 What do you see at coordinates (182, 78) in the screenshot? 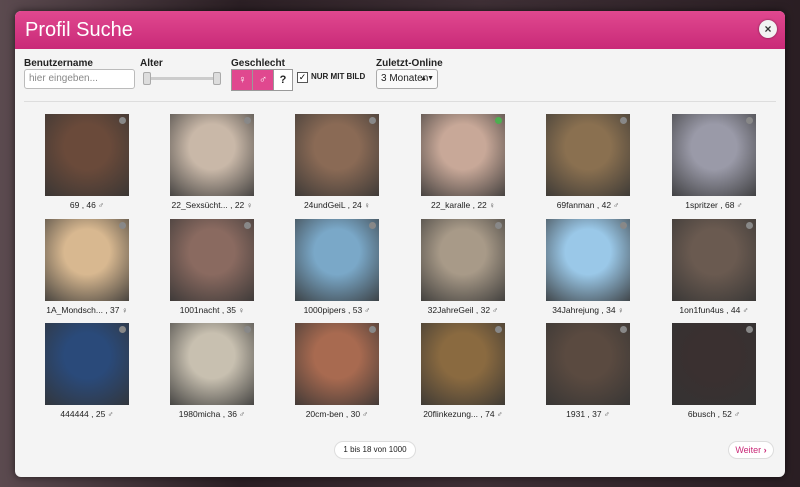
I see `age-slider-track` at bounding box center [182, 78].